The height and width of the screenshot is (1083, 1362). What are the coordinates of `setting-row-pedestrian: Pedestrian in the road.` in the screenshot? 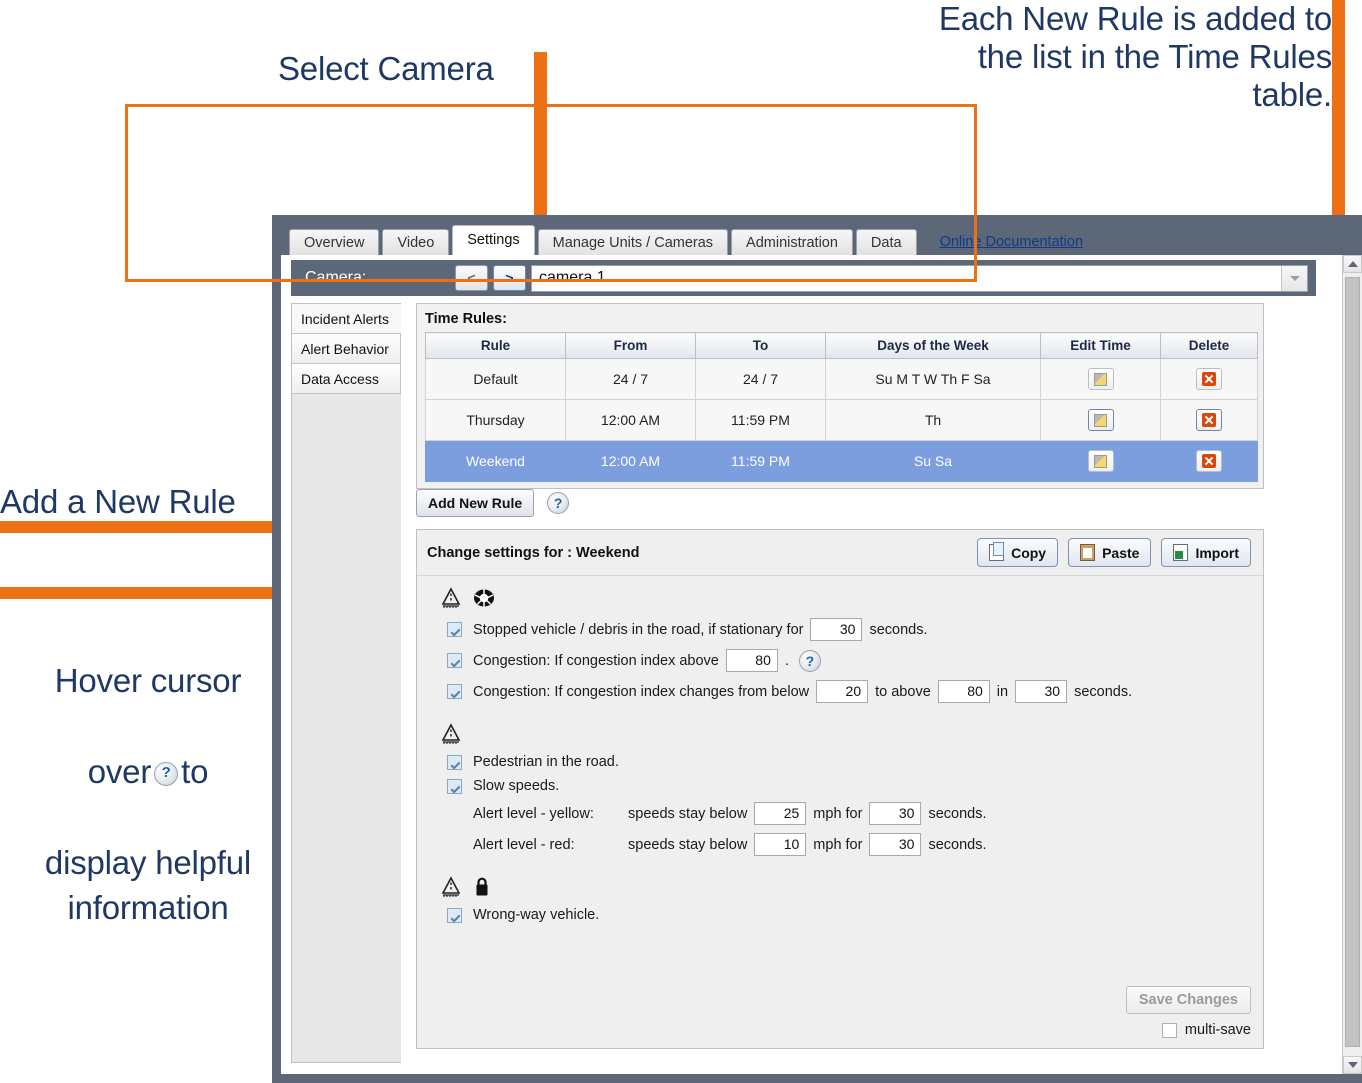 It's located at (840, 762).